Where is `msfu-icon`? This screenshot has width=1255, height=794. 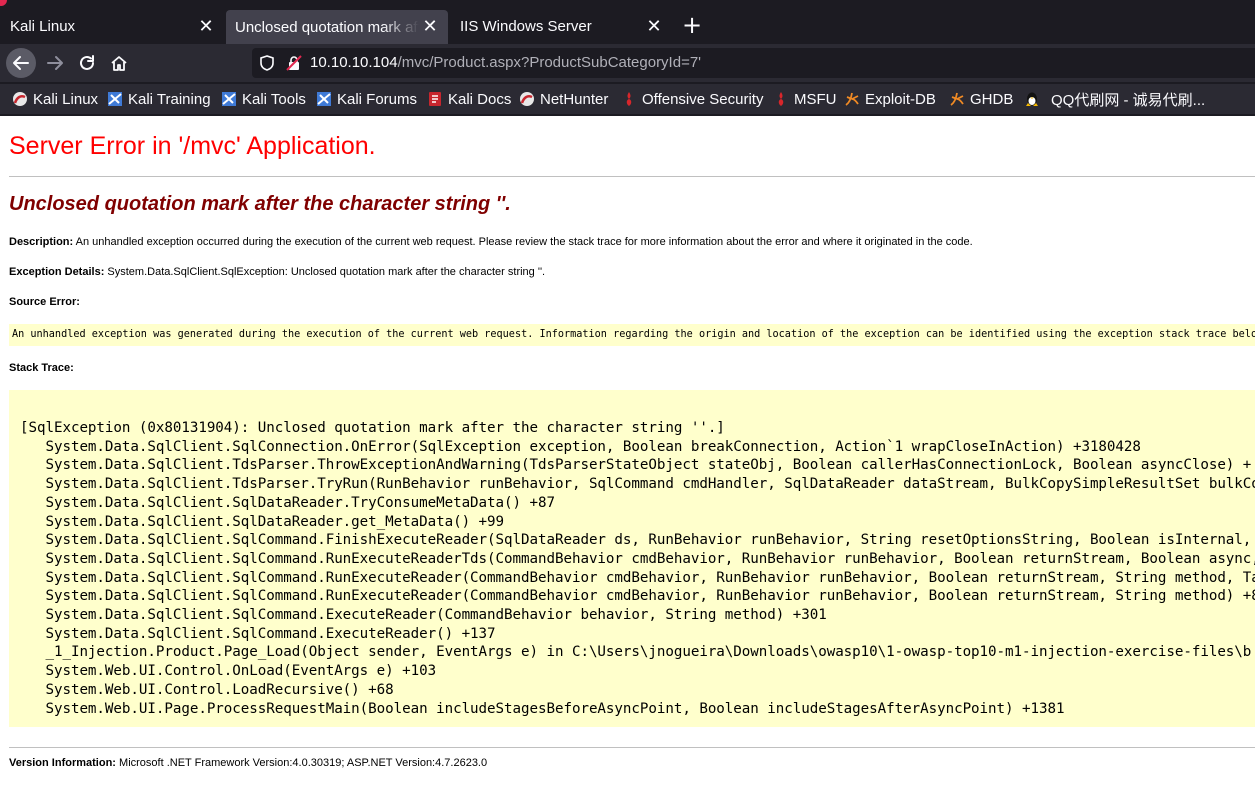 msfu-icon is located at coordinates (781, 99).